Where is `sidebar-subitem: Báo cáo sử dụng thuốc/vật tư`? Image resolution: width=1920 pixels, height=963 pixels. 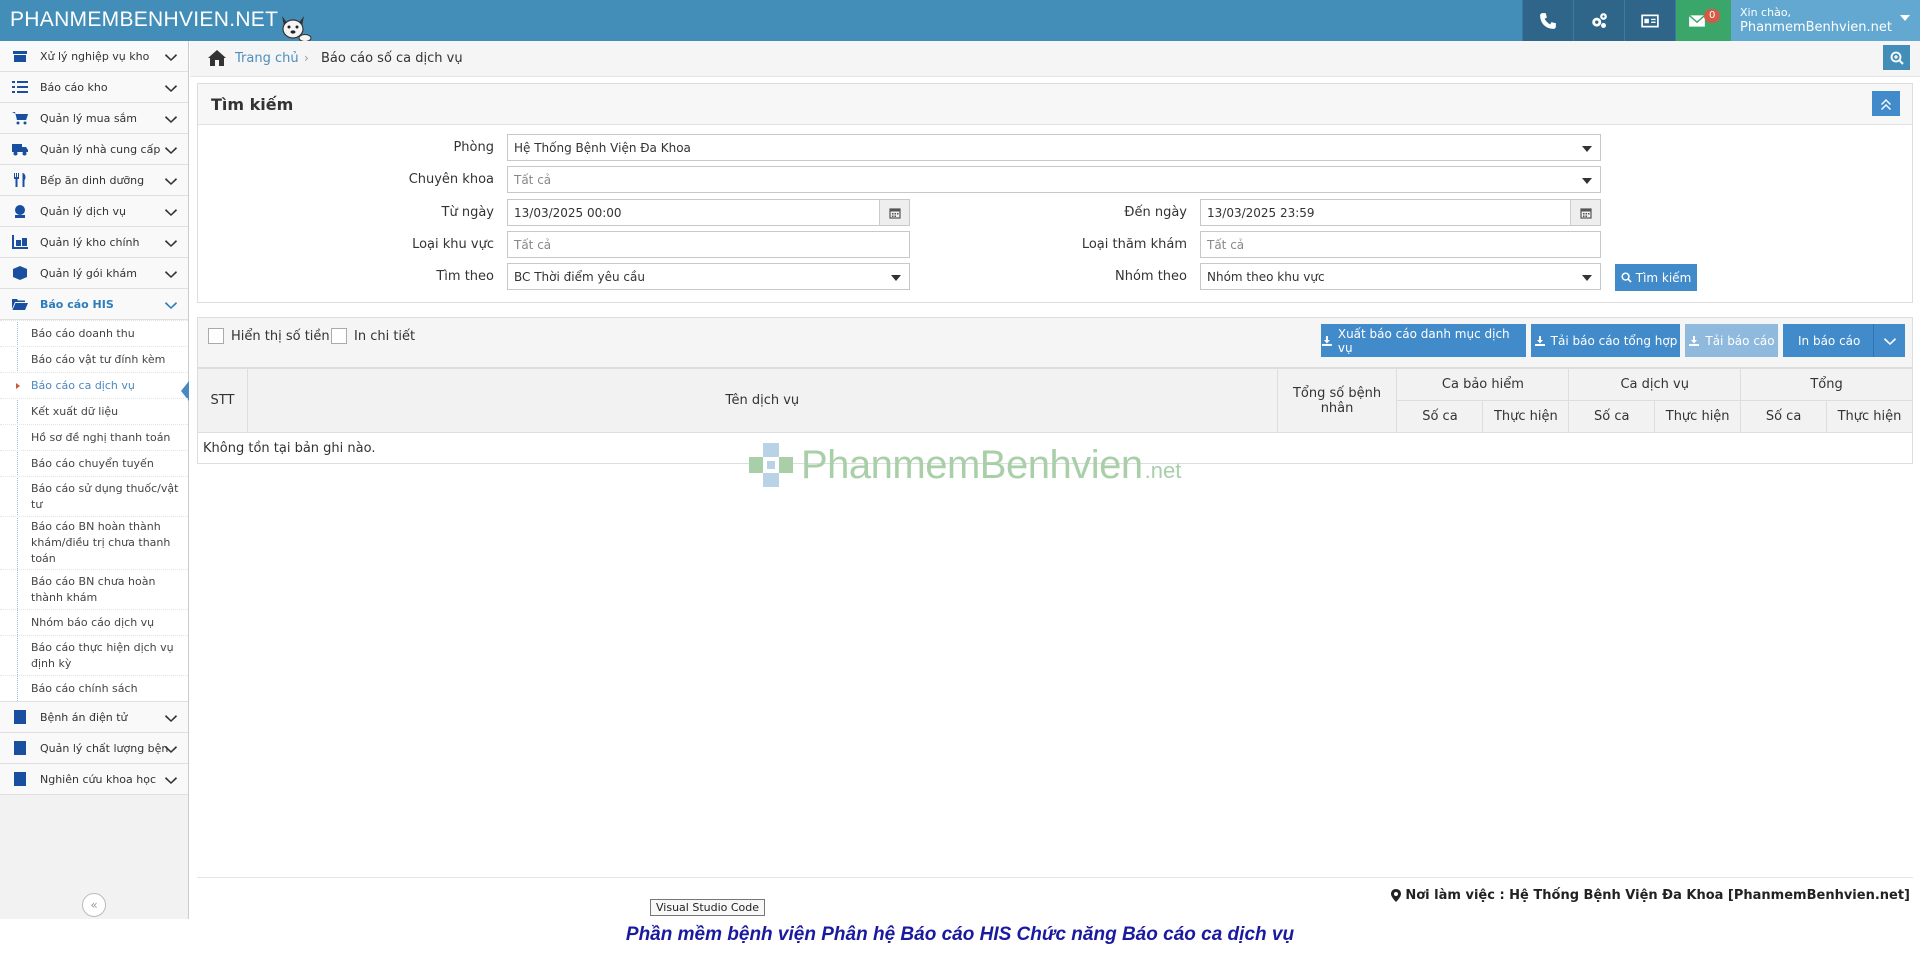 sidebar-subitem: Báo cáo sử dụng thuốc/vật tư is located at coordinates (94, 496).